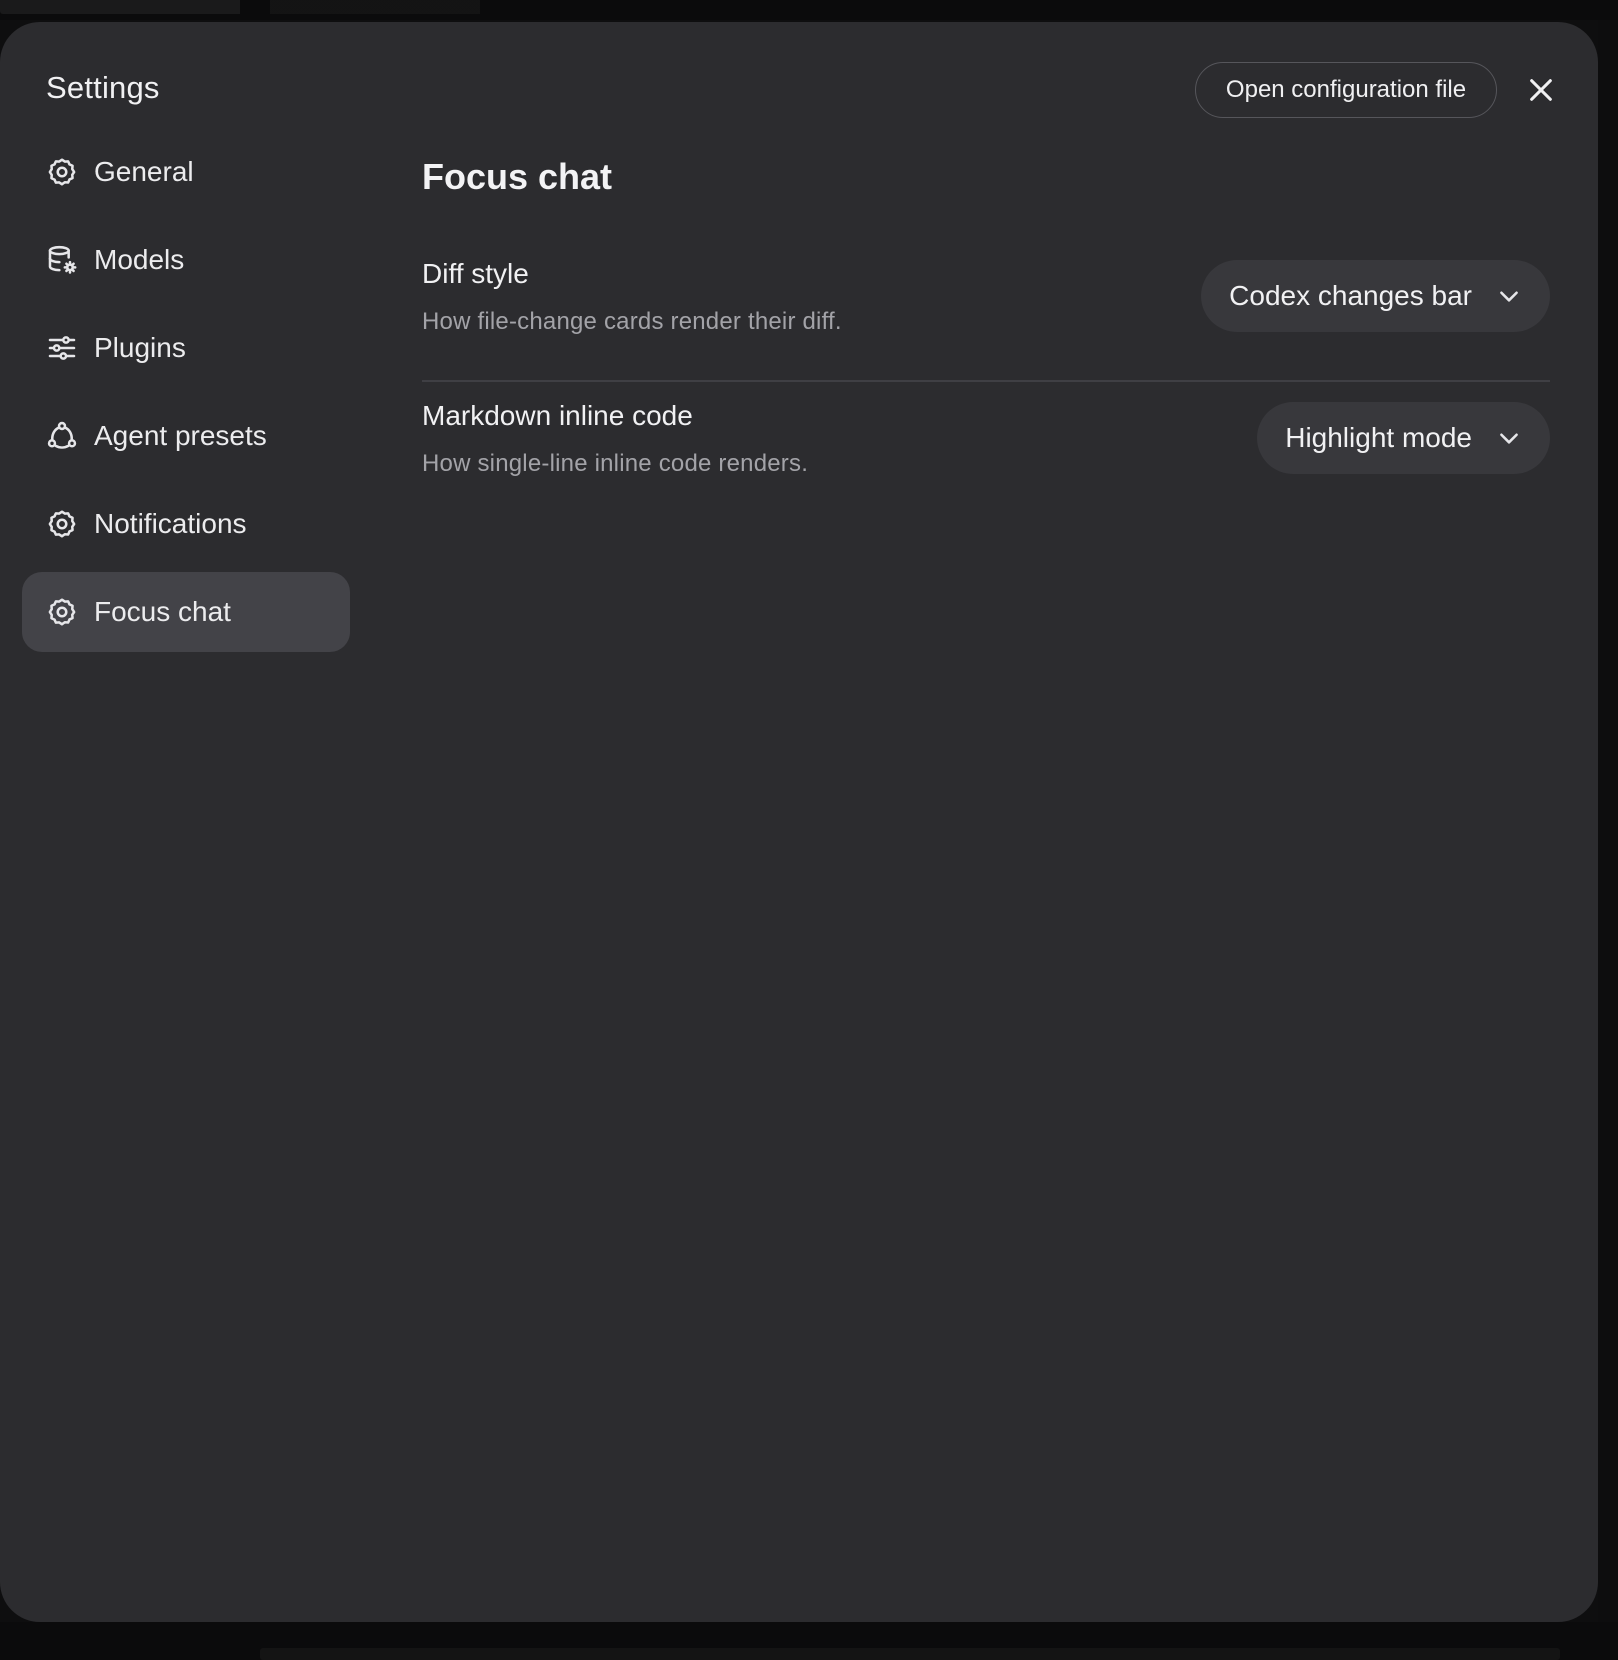 Image resolution: width=1618 pixels, height=1660 pixels. What do you see at coordinates (1608, 821) in the screenshot?
I see `background-app-edge` at bounding box center [1608, 821].